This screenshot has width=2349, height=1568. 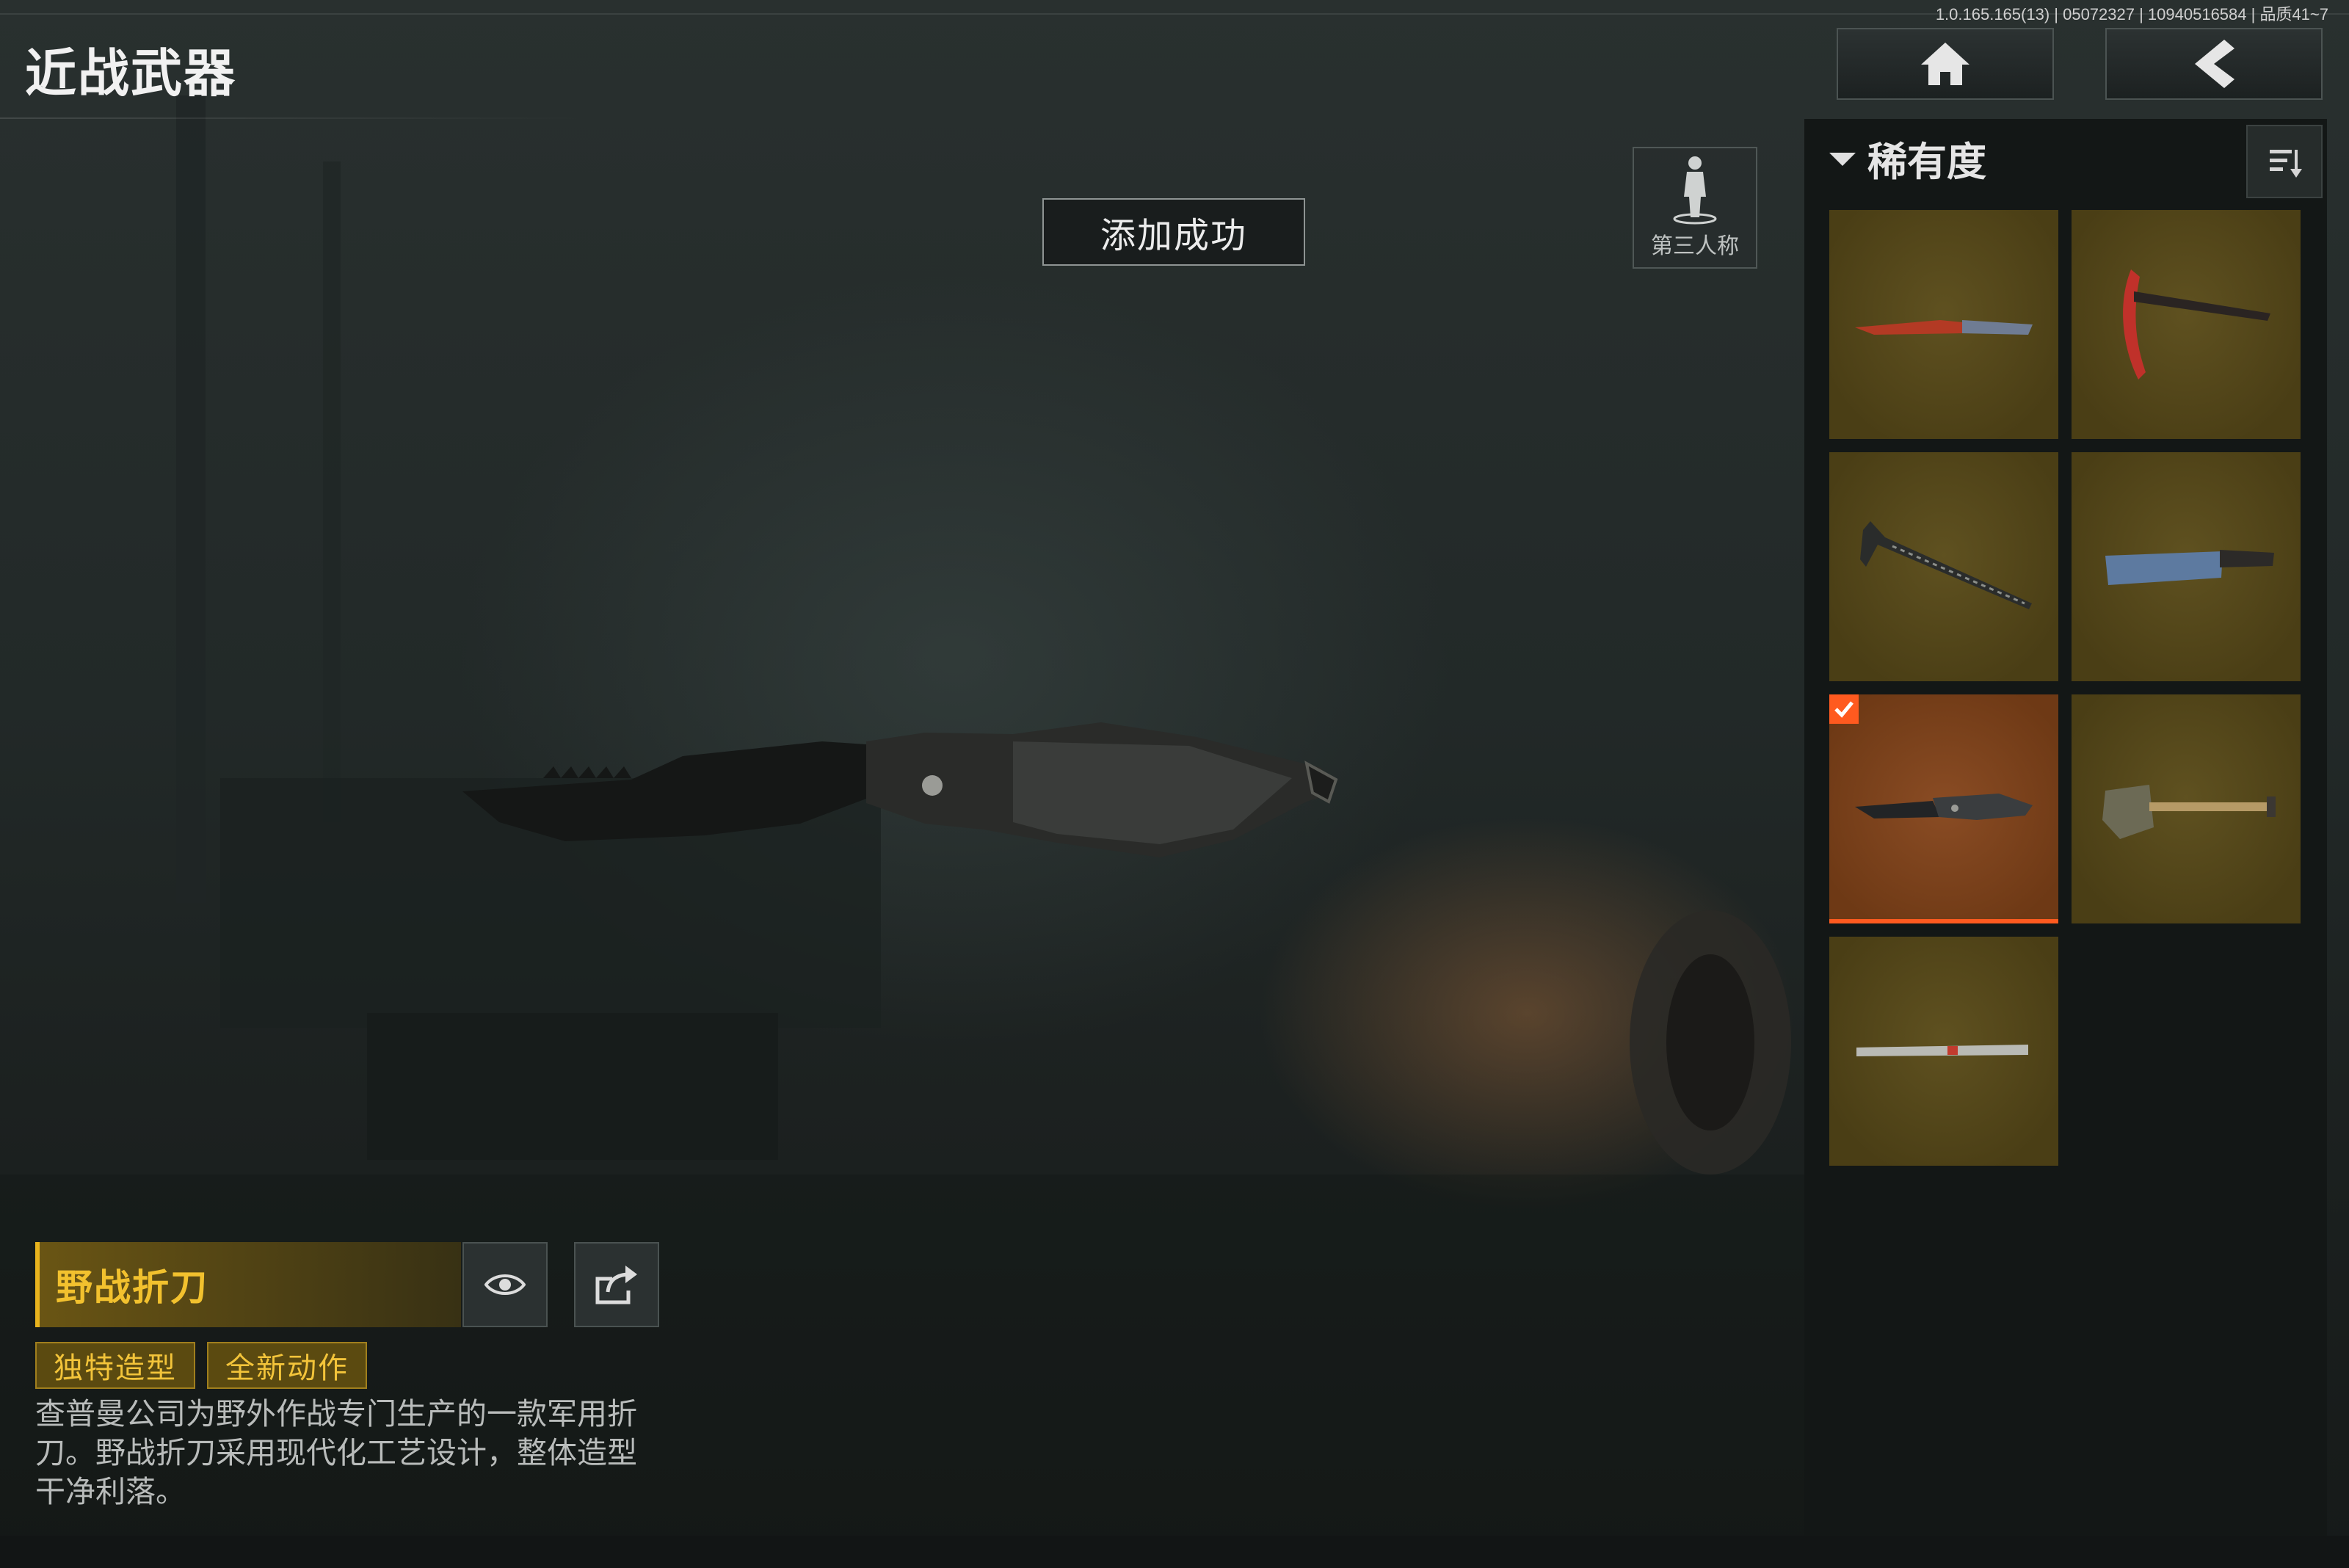 I want to click on folding-knife-model, so click(x=900, y=789).